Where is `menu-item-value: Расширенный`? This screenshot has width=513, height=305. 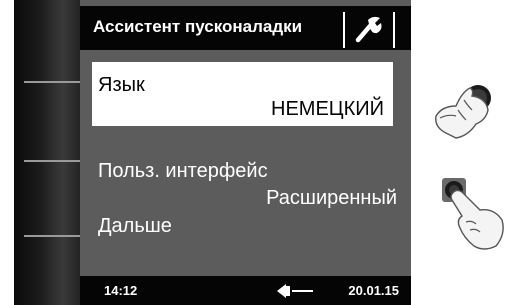
menu-item-value: Расширенный is located at coordinates (331, 198).